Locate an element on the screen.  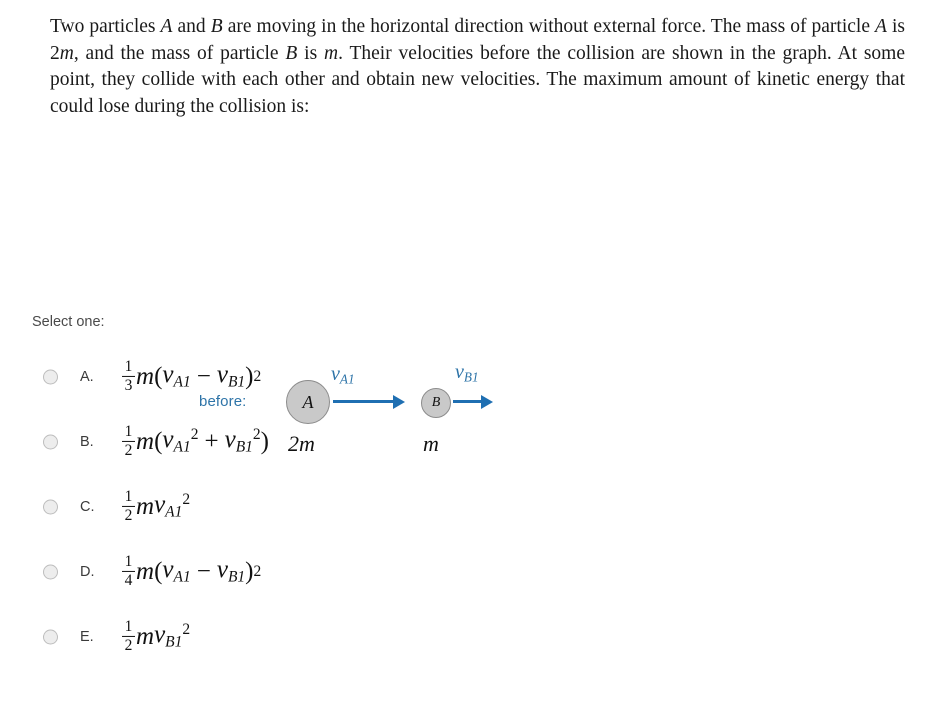
option-formula: 1 2 m(vA12 + vB12) is located at coordinates (195, 441).